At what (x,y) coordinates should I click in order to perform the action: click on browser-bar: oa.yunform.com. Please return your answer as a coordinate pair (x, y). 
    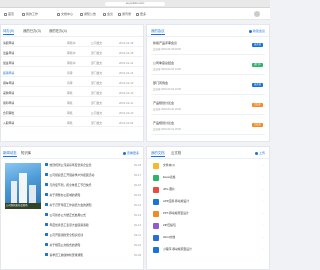
    Looking at the image, I should click on (135, 4).